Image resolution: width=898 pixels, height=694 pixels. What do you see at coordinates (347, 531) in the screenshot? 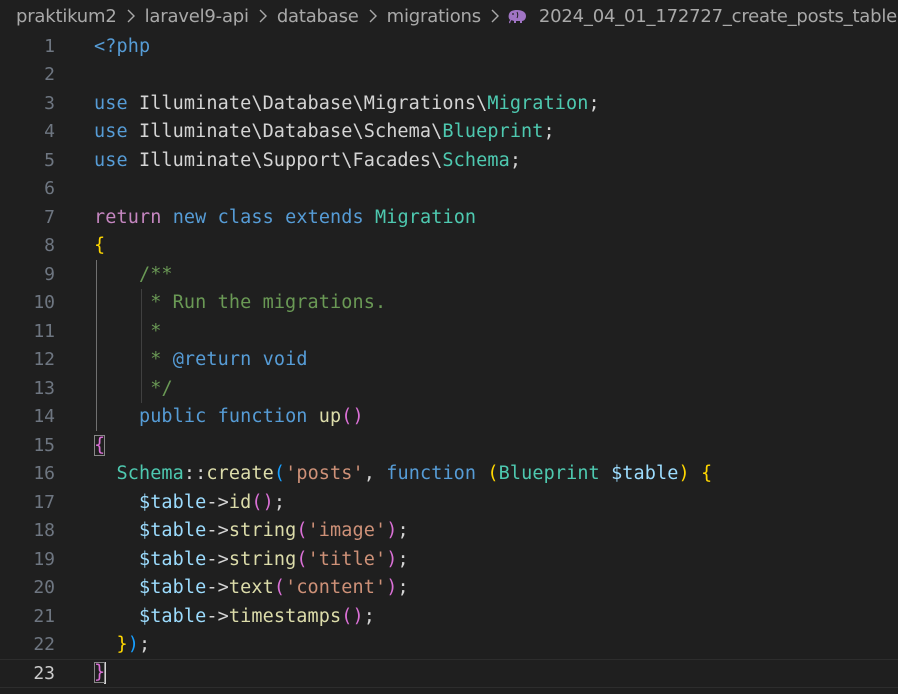
I see `code-token: 'image'` at bounding box center [347, 531].